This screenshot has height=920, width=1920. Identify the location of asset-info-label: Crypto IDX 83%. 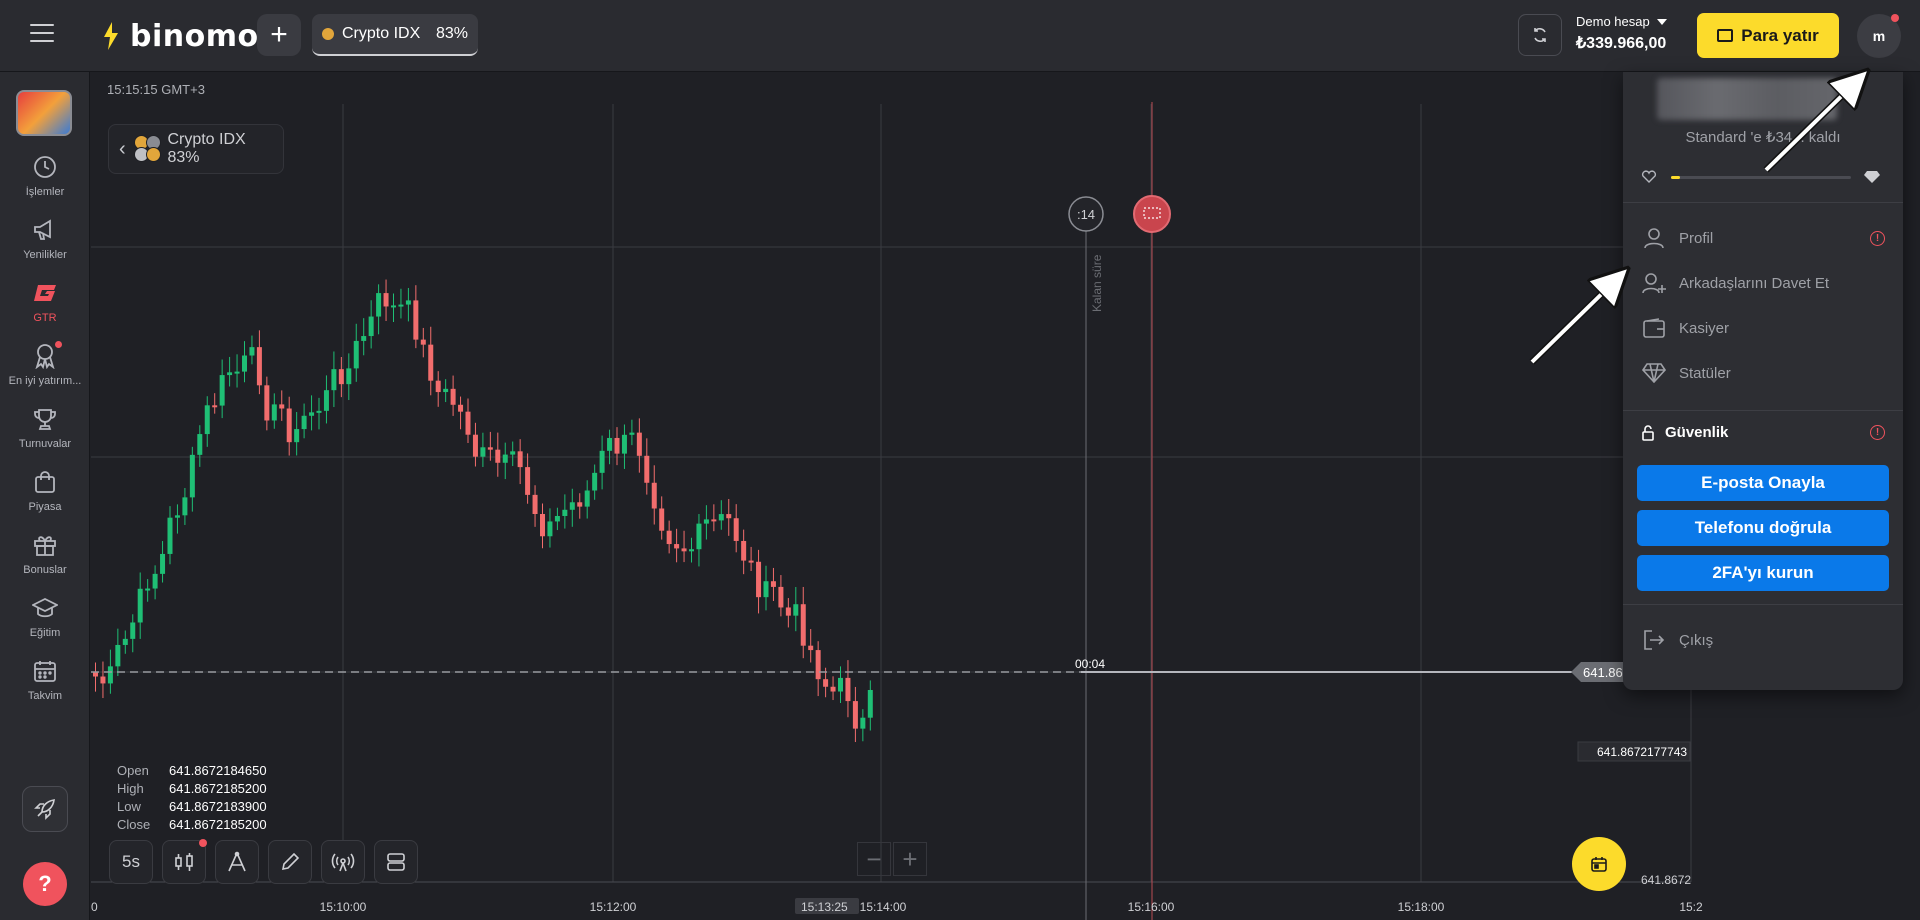
(206, 148).